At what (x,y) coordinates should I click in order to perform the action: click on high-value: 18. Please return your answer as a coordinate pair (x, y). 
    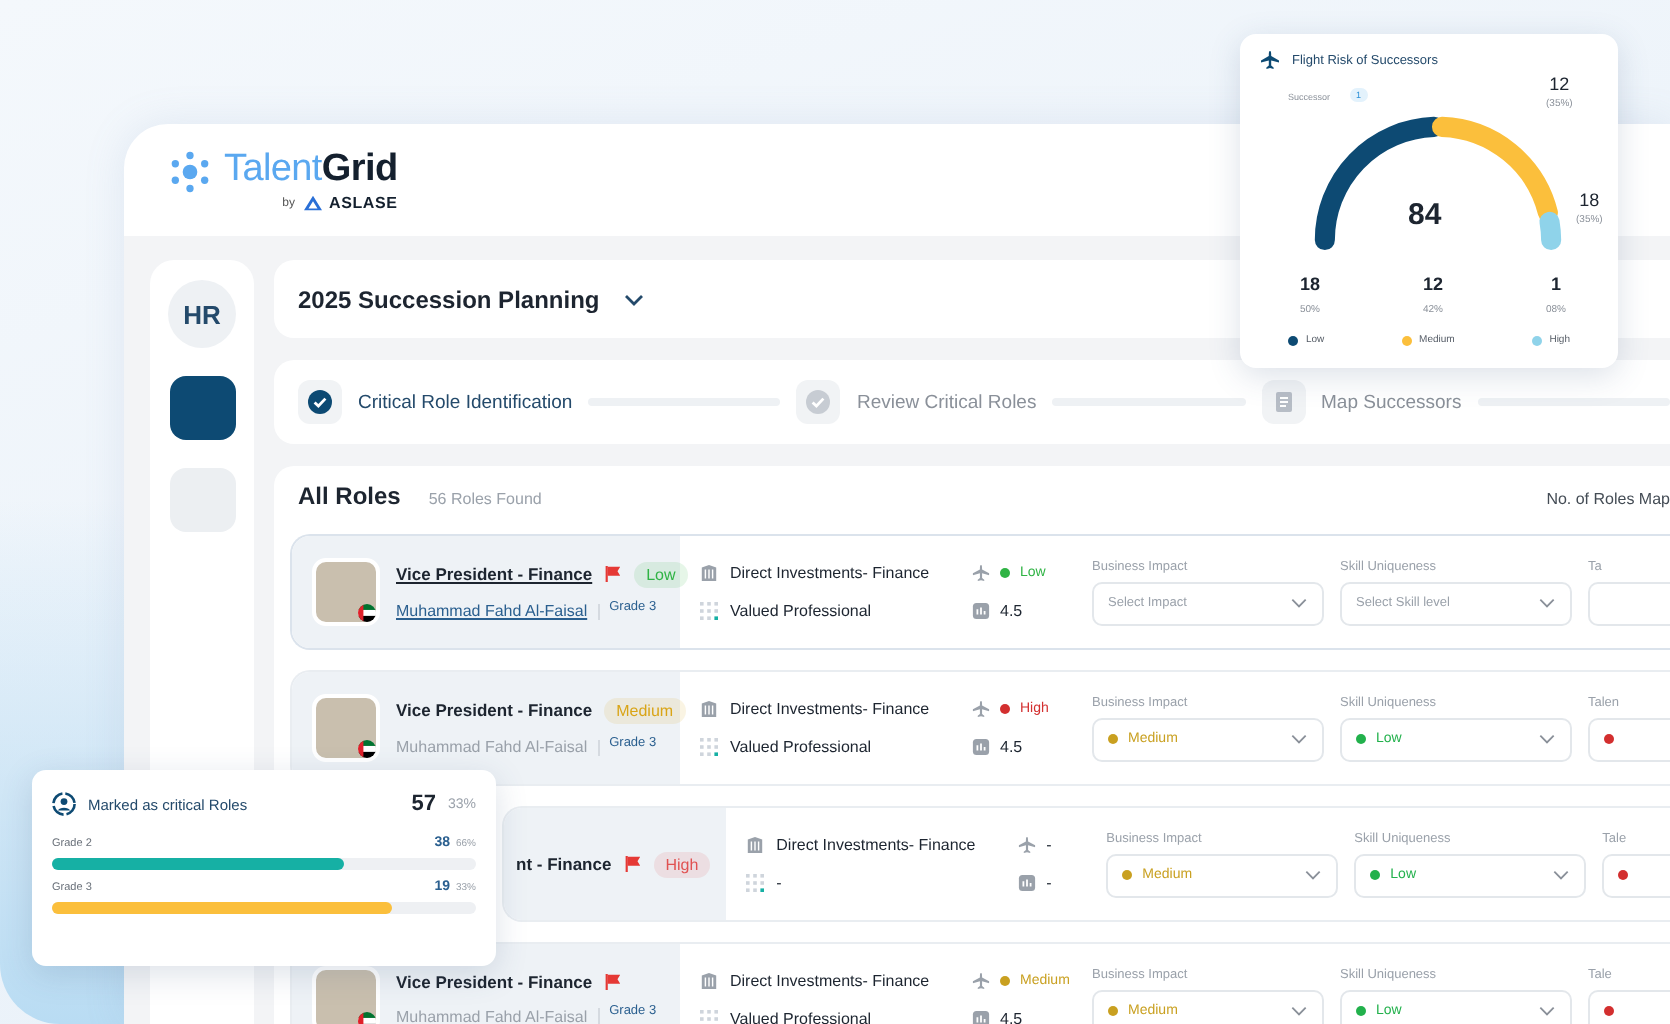
    Looking at the image, I should click on (1589, 200).